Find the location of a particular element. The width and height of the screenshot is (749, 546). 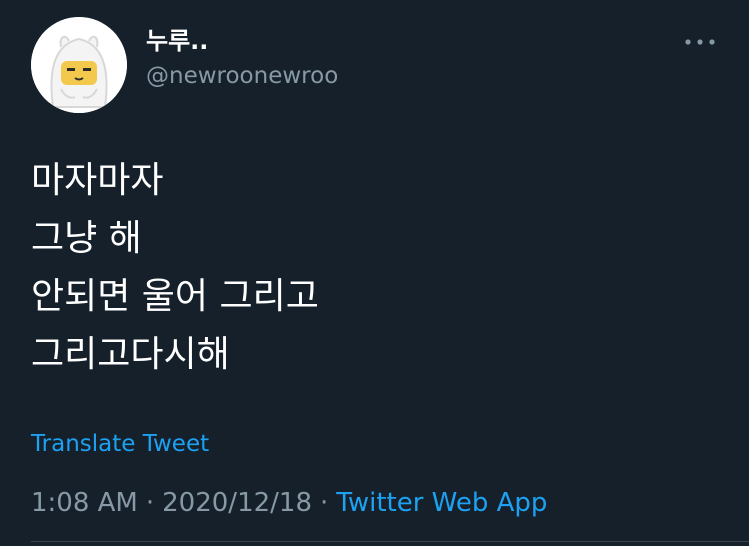

tweet-line: 그리고다시해 is located at coordinates (130, 354).